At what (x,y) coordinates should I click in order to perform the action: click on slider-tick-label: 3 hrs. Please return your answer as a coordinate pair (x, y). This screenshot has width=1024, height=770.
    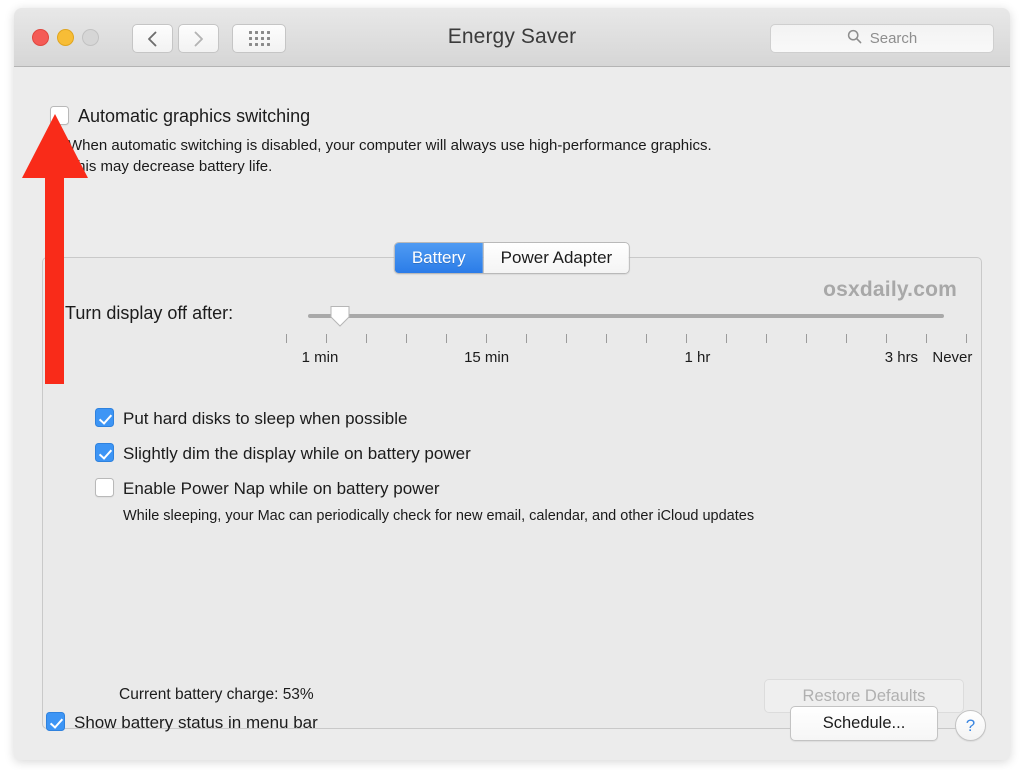
    Looking at the image, I should click on (901, 357).